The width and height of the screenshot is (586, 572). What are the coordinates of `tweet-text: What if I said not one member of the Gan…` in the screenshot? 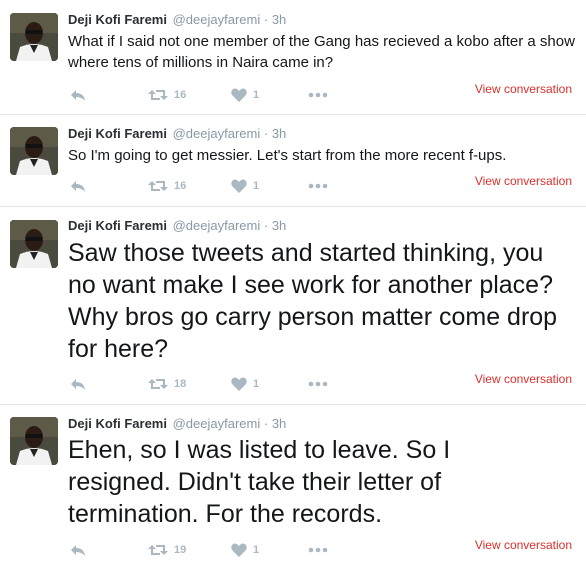 It's located at (321, 52).